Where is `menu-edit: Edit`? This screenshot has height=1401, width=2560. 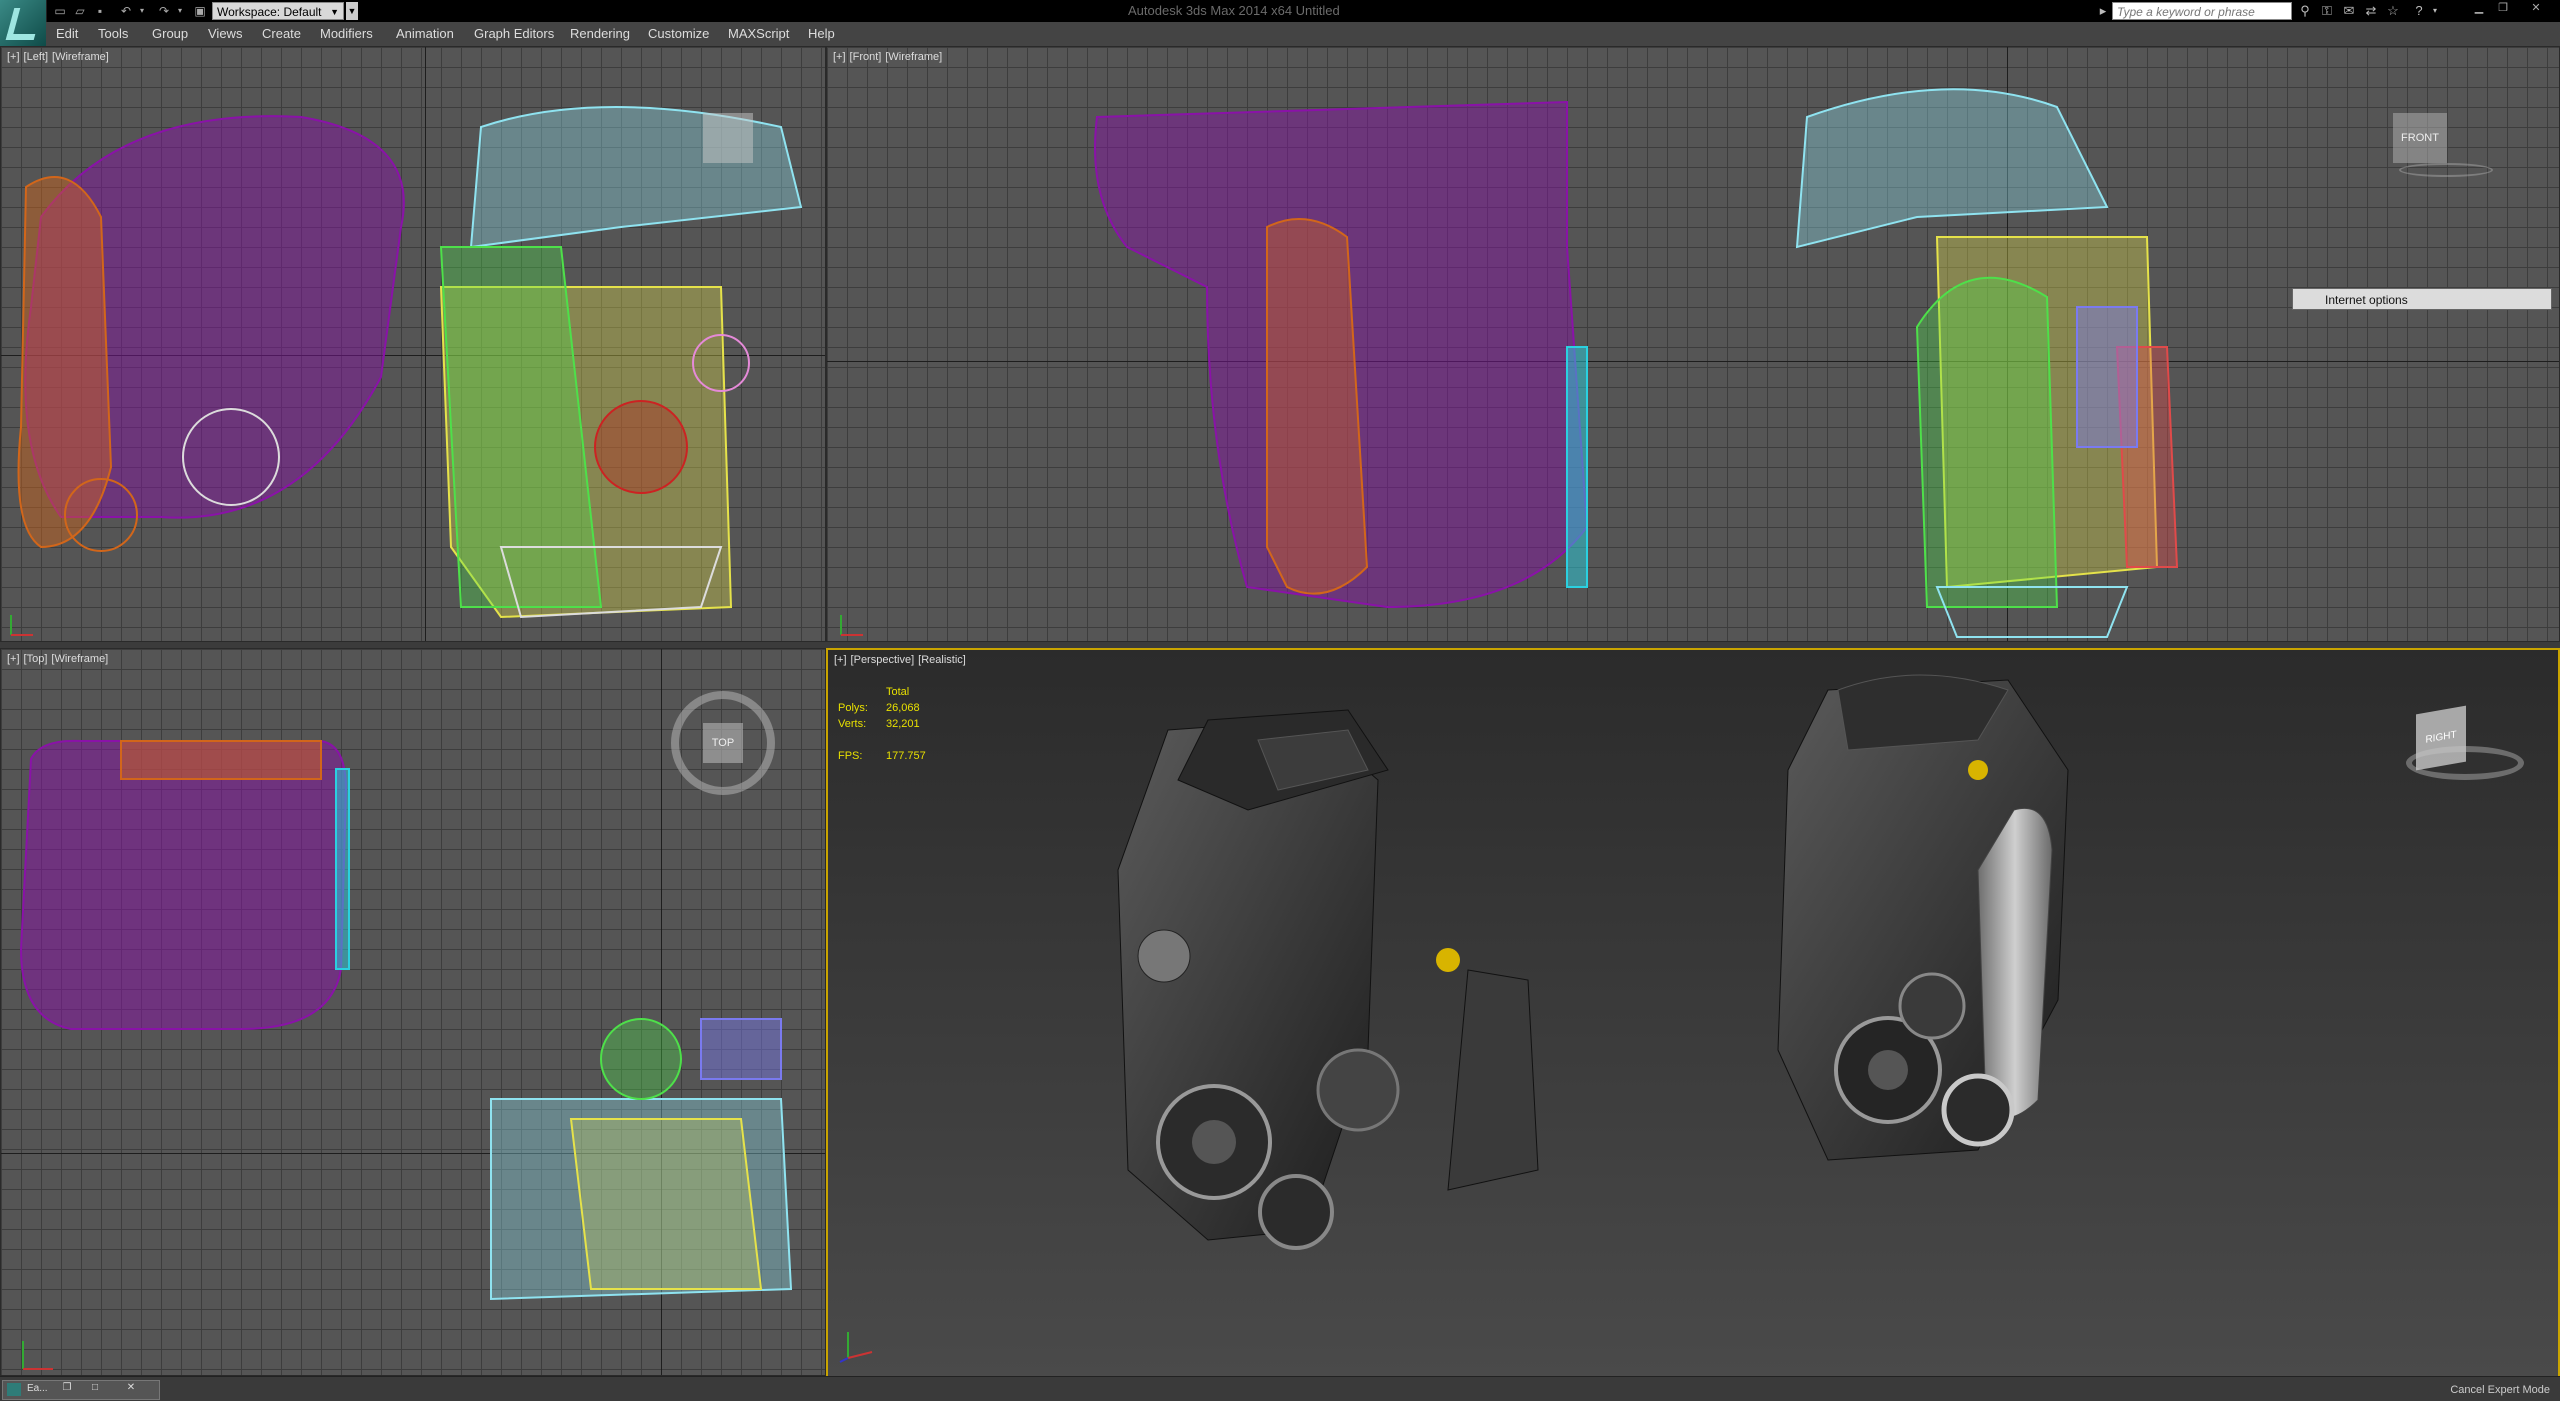
menu-edit: Edit is located at coordinates (67, 33).